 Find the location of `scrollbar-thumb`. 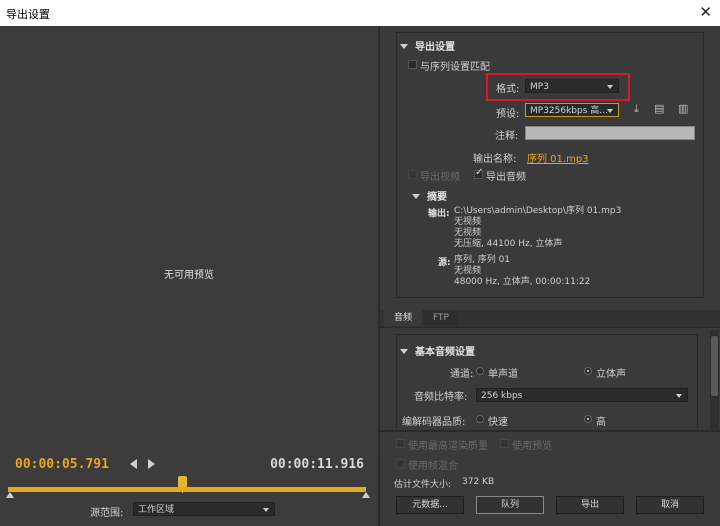

scrollbar-thumb is located at coordinates (714, 366).